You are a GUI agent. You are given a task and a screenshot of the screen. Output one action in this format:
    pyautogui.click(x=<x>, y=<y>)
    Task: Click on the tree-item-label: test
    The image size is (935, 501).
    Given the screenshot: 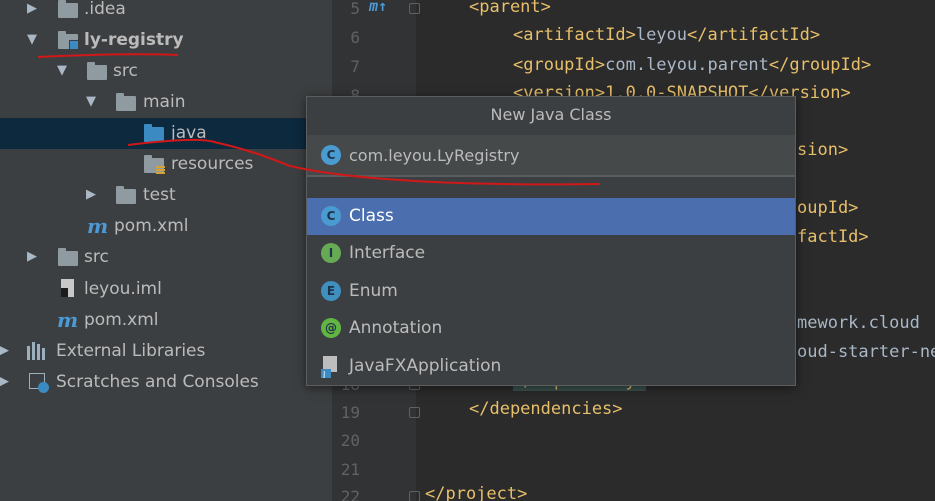 What is the action you would take?
    pyautogui.click(x=159, y=195)
    